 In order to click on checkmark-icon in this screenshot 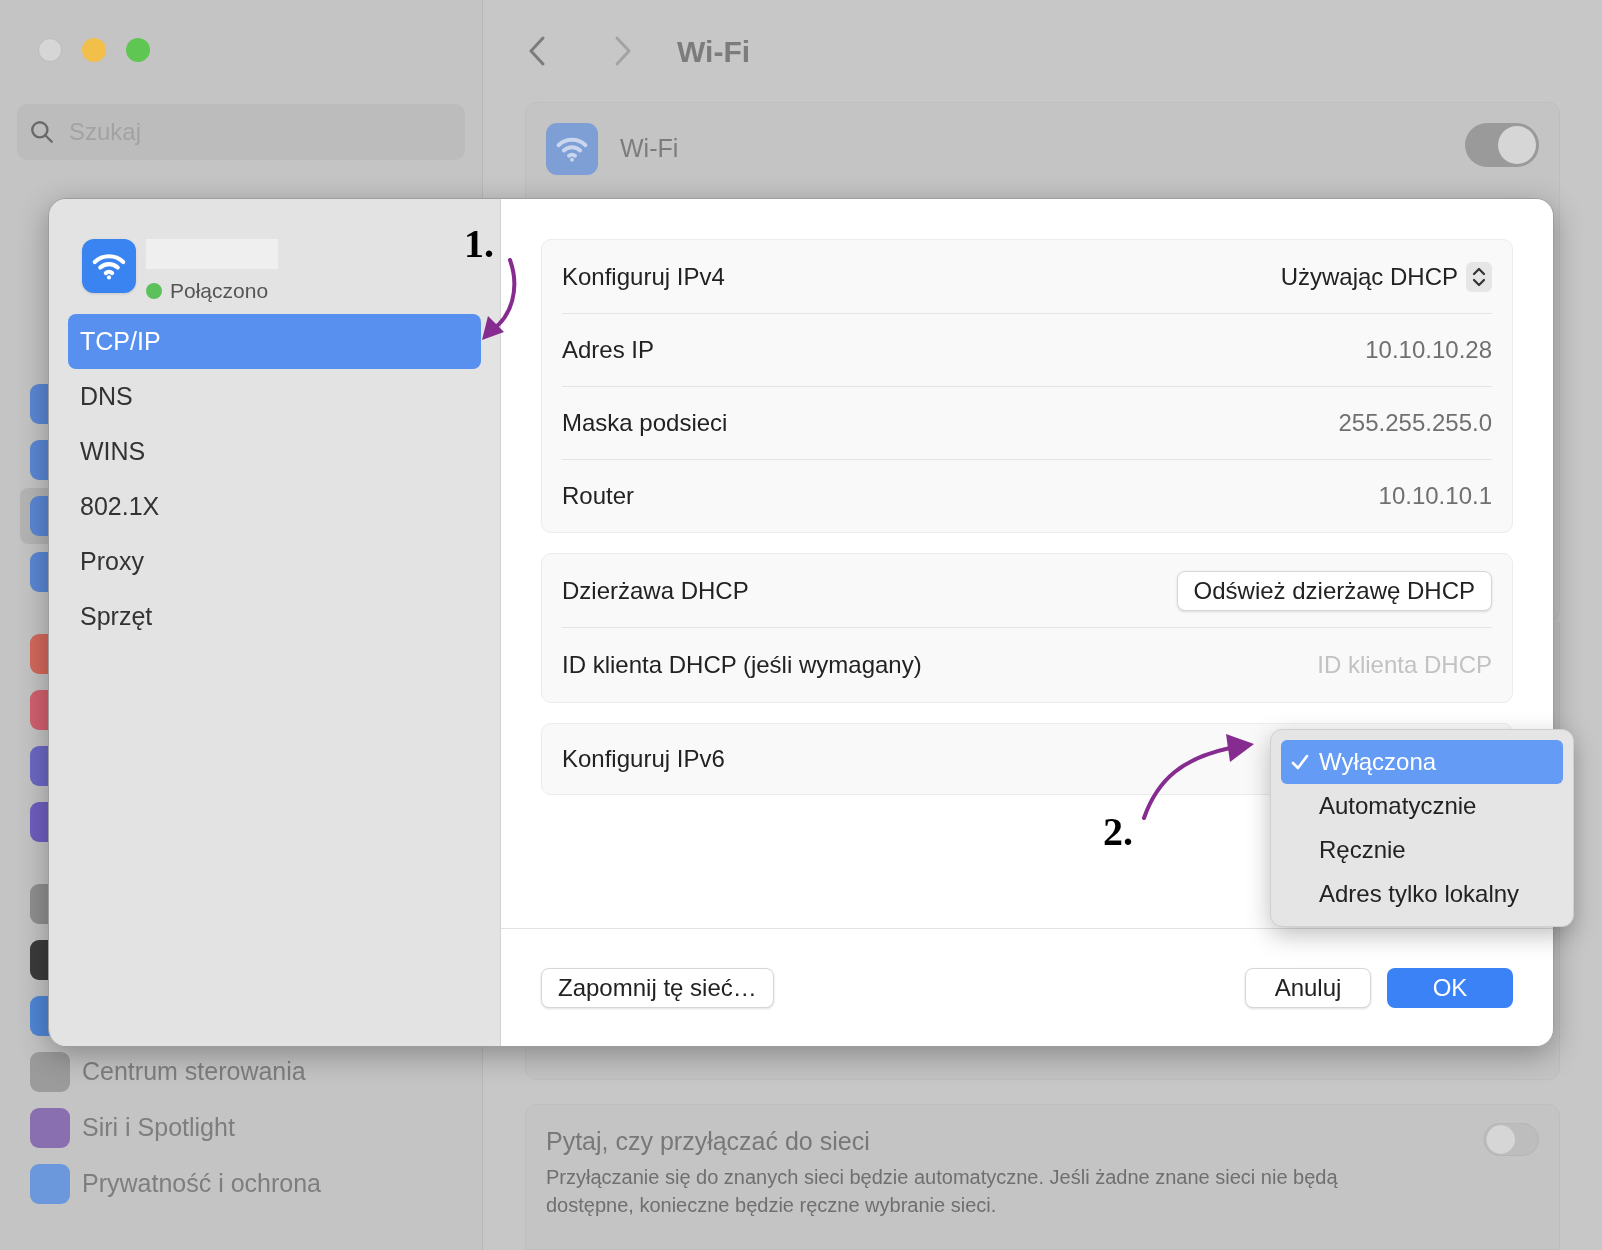, I will do `click(1300, 762)`.